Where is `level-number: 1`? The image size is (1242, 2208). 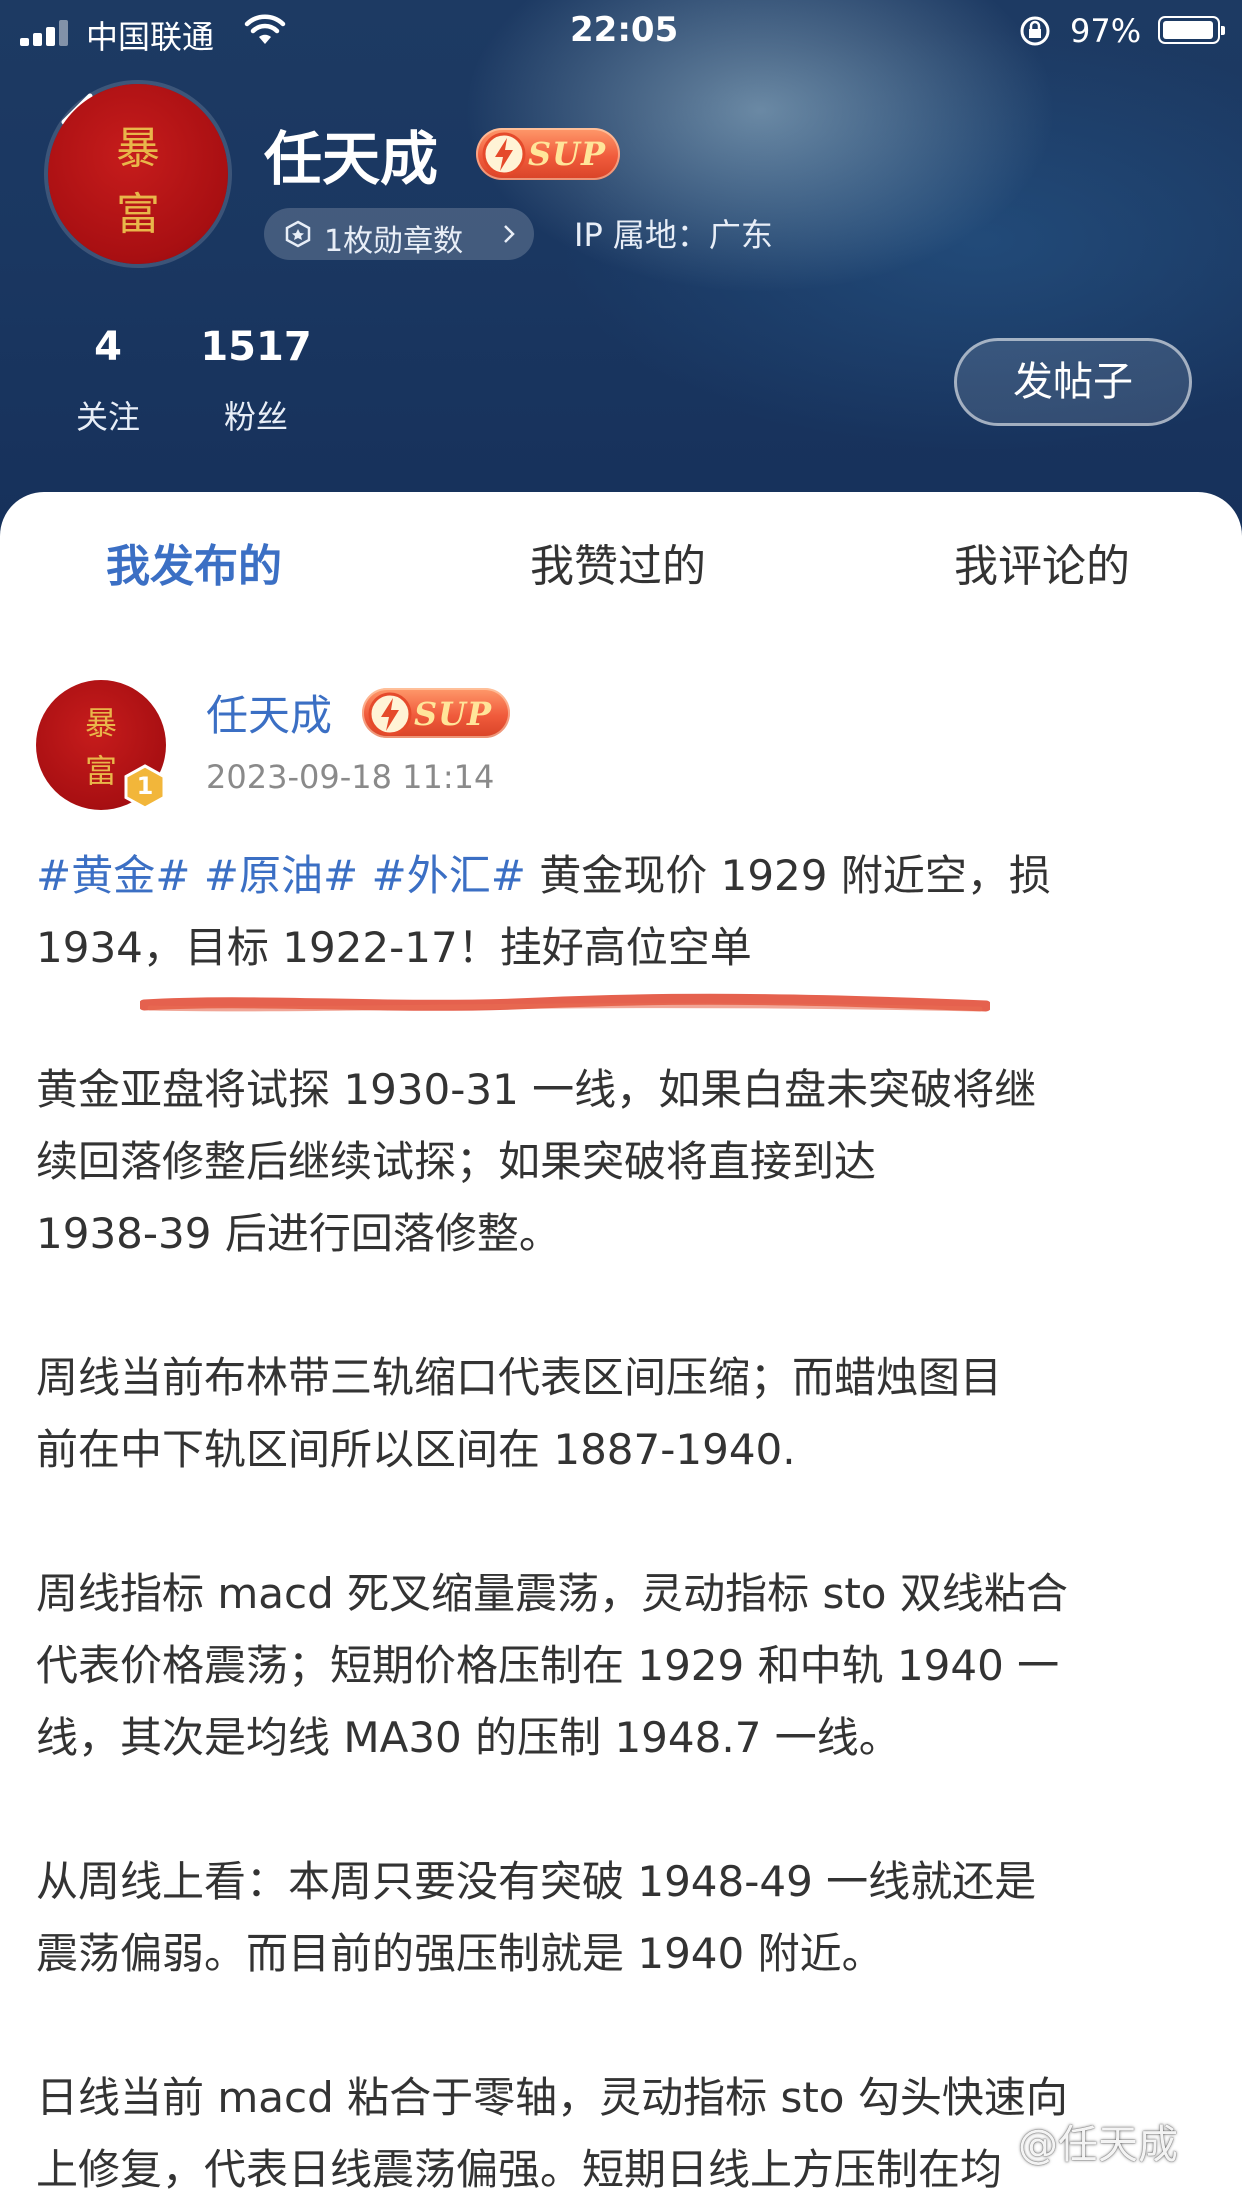
level-number: 1 is located at coordinates (145, 786).